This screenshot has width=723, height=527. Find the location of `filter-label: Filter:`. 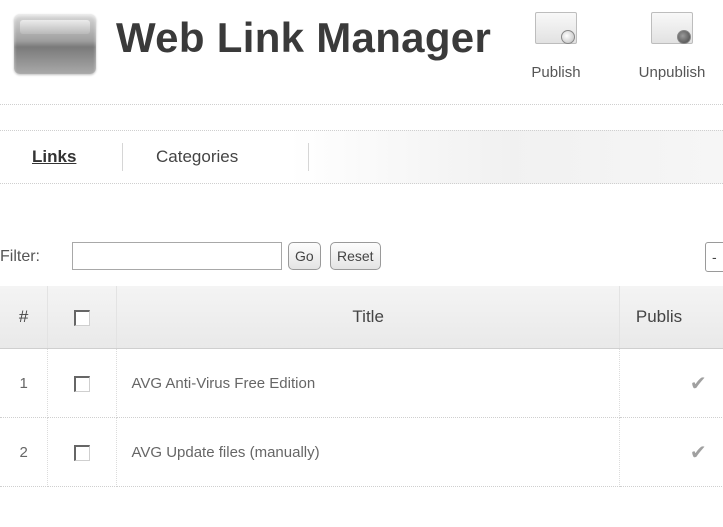

filter-label: Filter: is located at coordinates (20, 256).